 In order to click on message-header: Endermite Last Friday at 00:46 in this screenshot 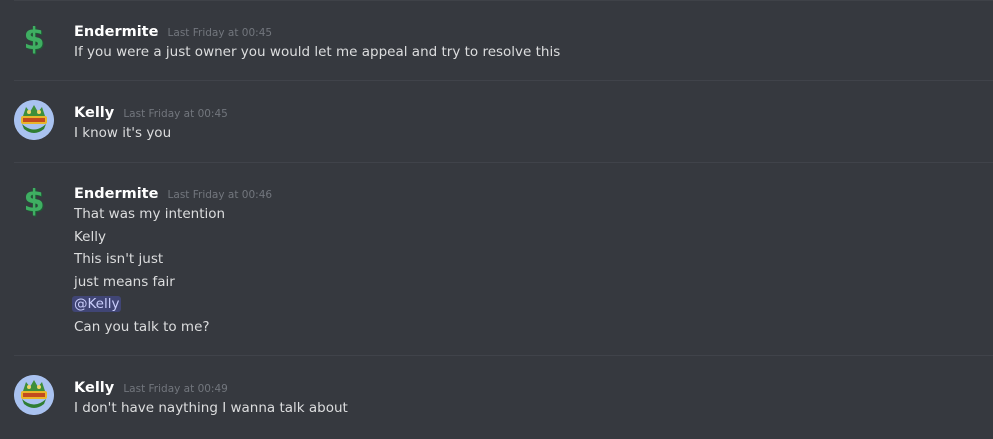, I will do `click(173, 192)`.